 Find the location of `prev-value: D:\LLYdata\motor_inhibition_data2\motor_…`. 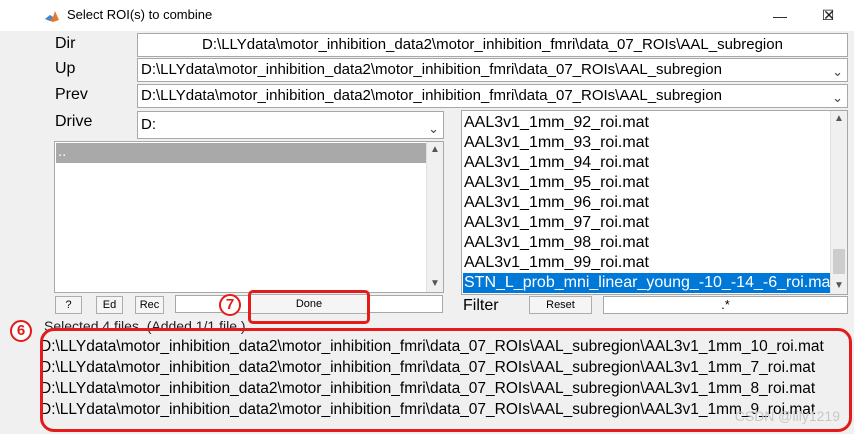

prev-value: D:\LLYdata\motor_inhibition_data2\motor_… is located at coordinates (431, 95).